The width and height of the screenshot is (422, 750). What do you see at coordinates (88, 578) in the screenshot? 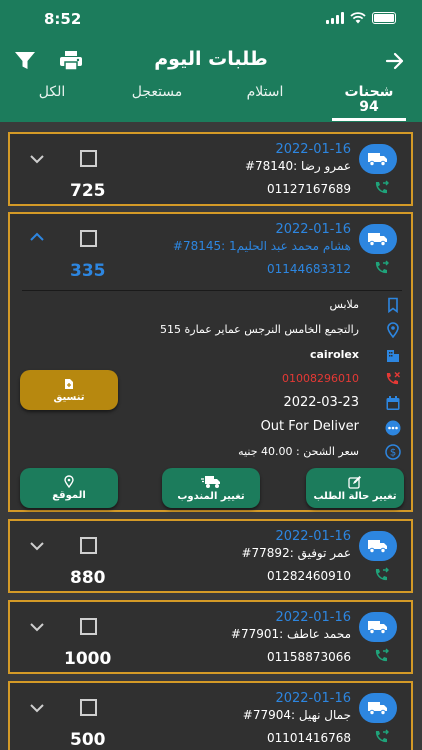
I see `order-amount: 880` at bounding box center [88, 578].